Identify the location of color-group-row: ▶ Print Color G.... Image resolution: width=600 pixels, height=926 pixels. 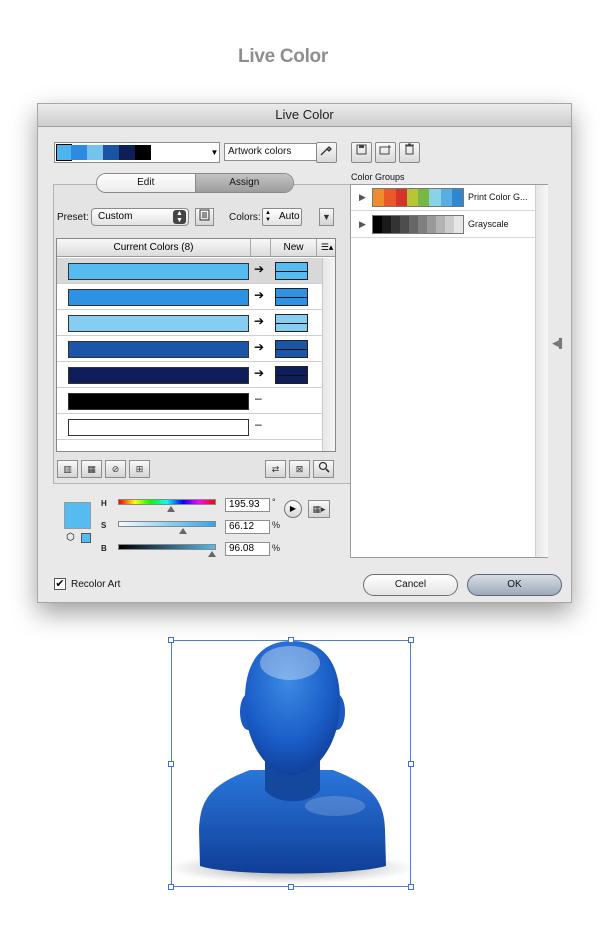
(443, 198).